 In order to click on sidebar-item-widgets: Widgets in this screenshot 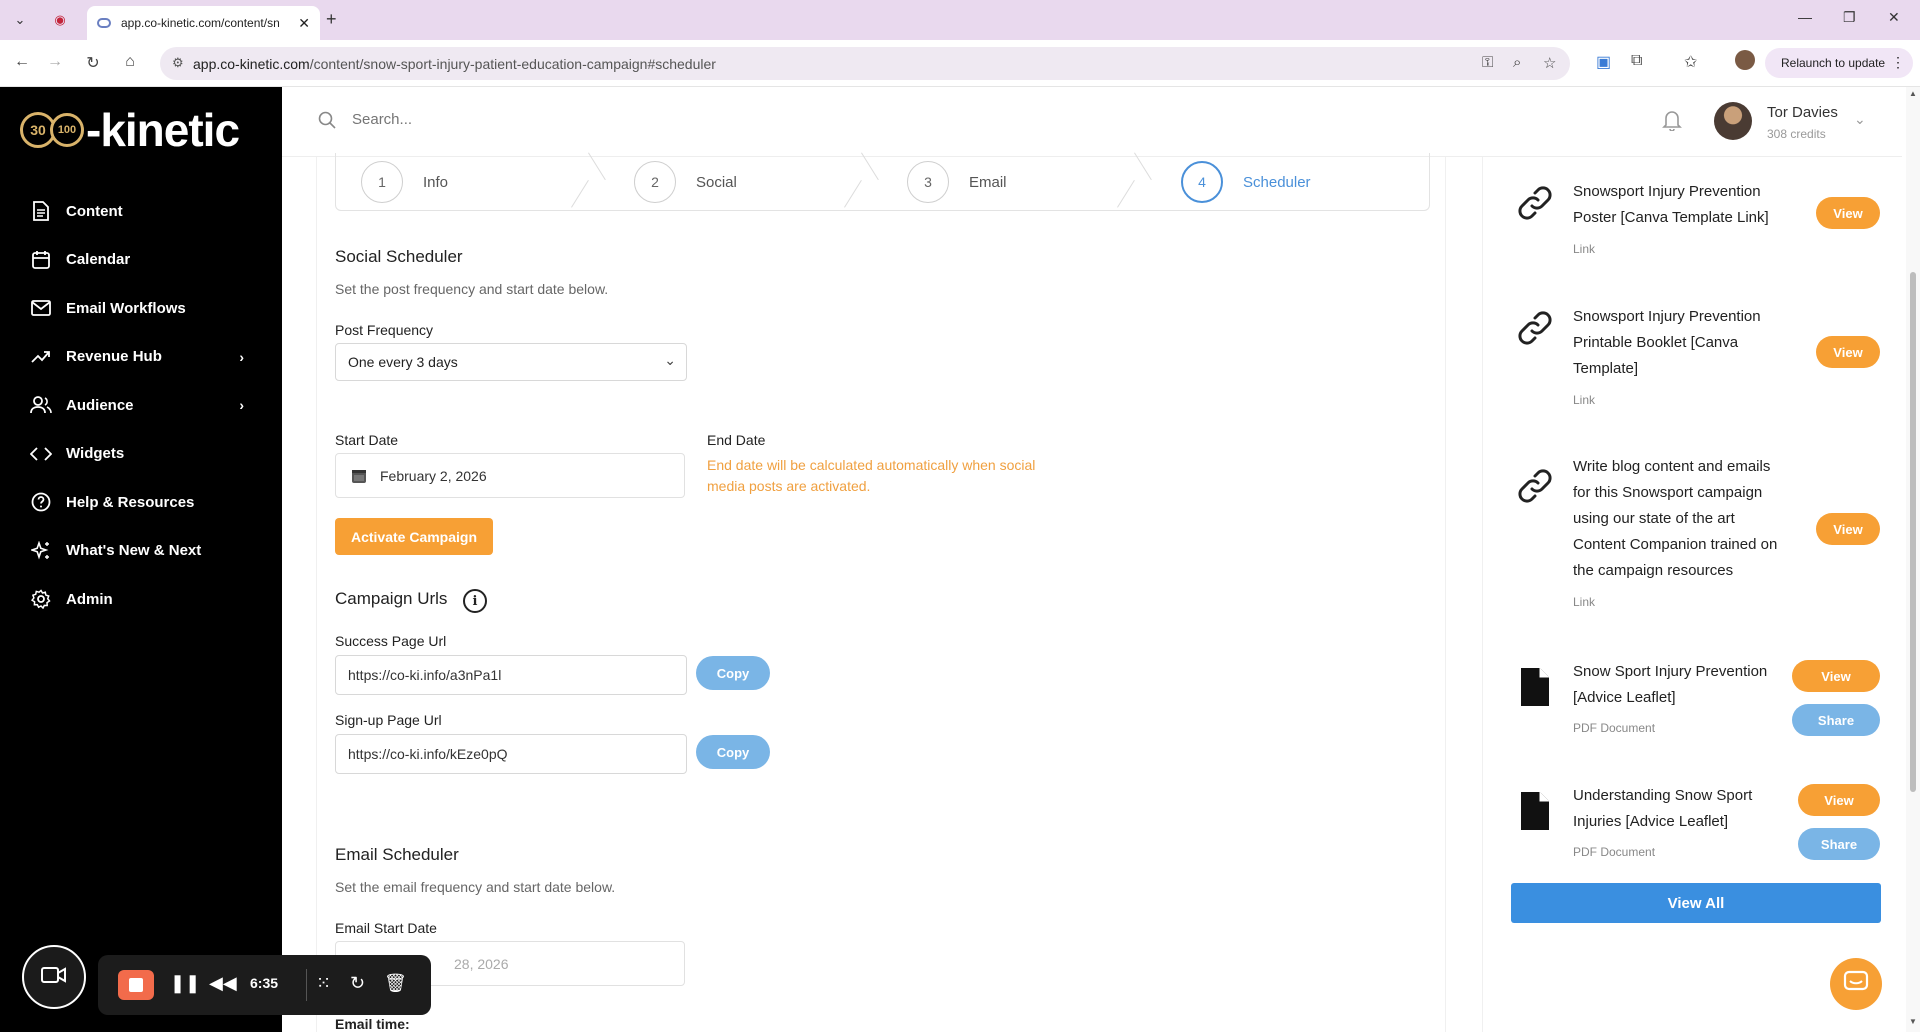, I will do `click(141, 454)`.